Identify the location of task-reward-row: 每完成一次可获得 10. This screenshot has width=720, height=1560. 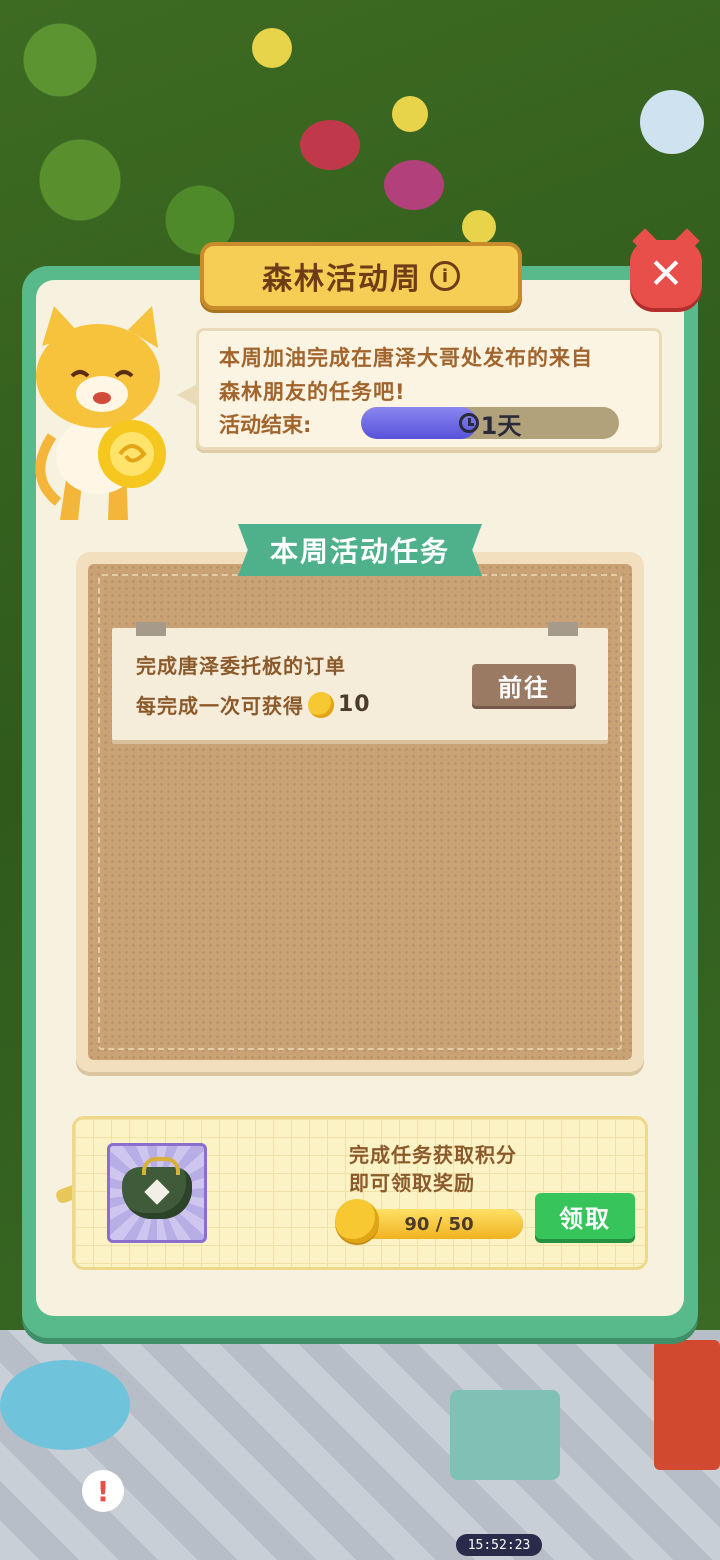
(253, 704).